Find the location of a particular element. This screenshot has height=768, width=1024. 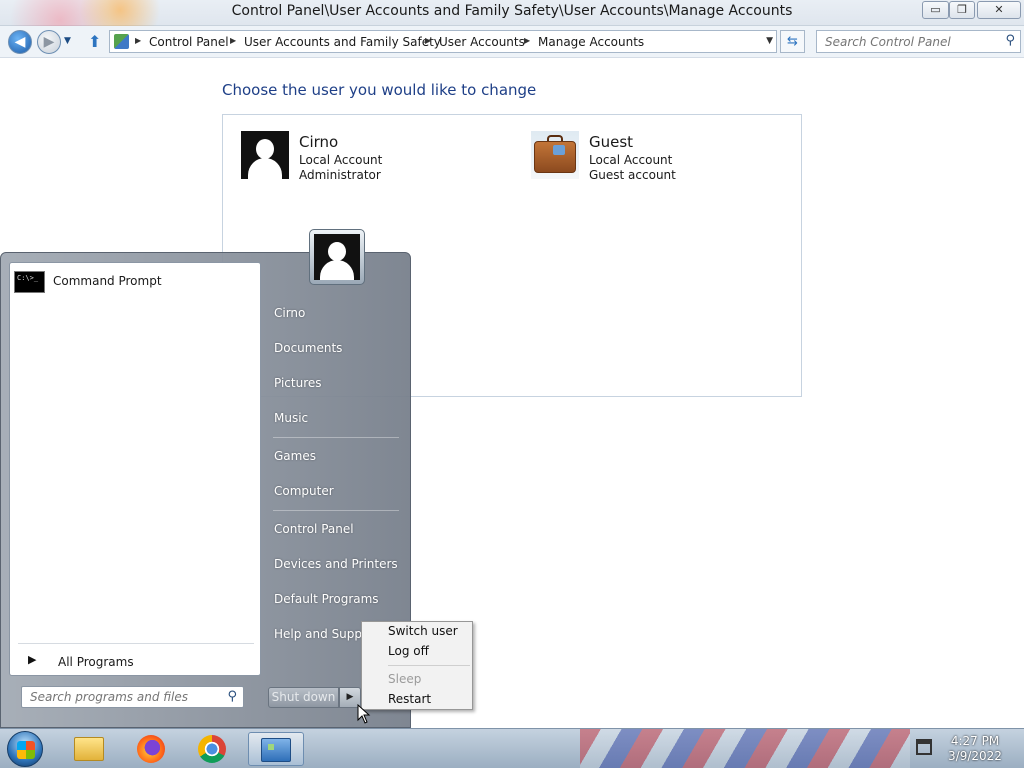

start-button is located at coordinates (25, 749).